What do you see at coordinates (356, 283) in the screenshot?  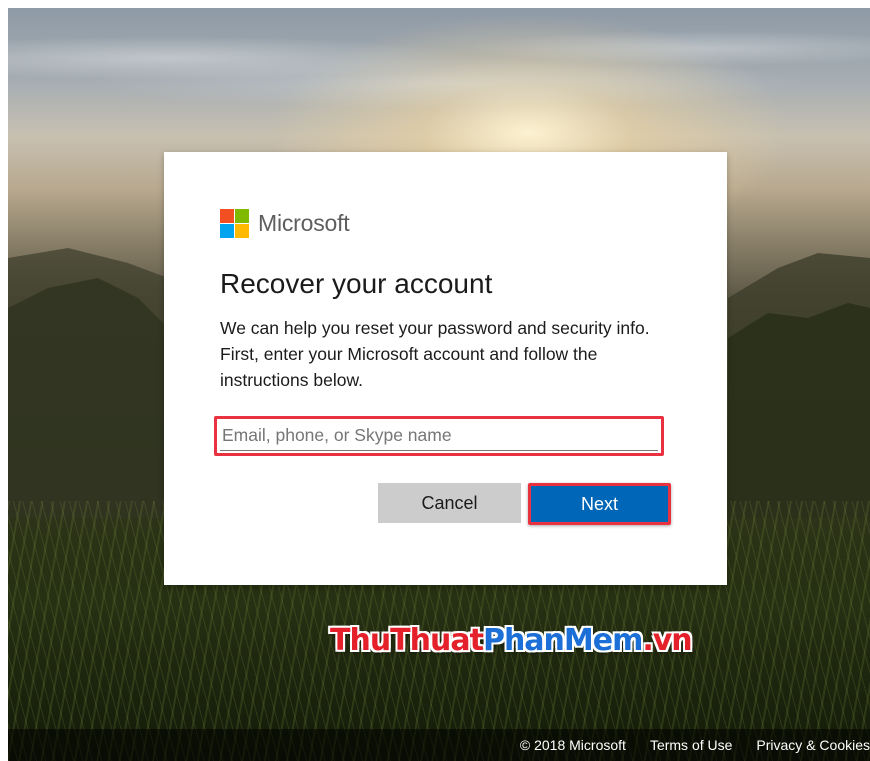 I see `page-title: Recover your account` at bounding box center [356, 283].